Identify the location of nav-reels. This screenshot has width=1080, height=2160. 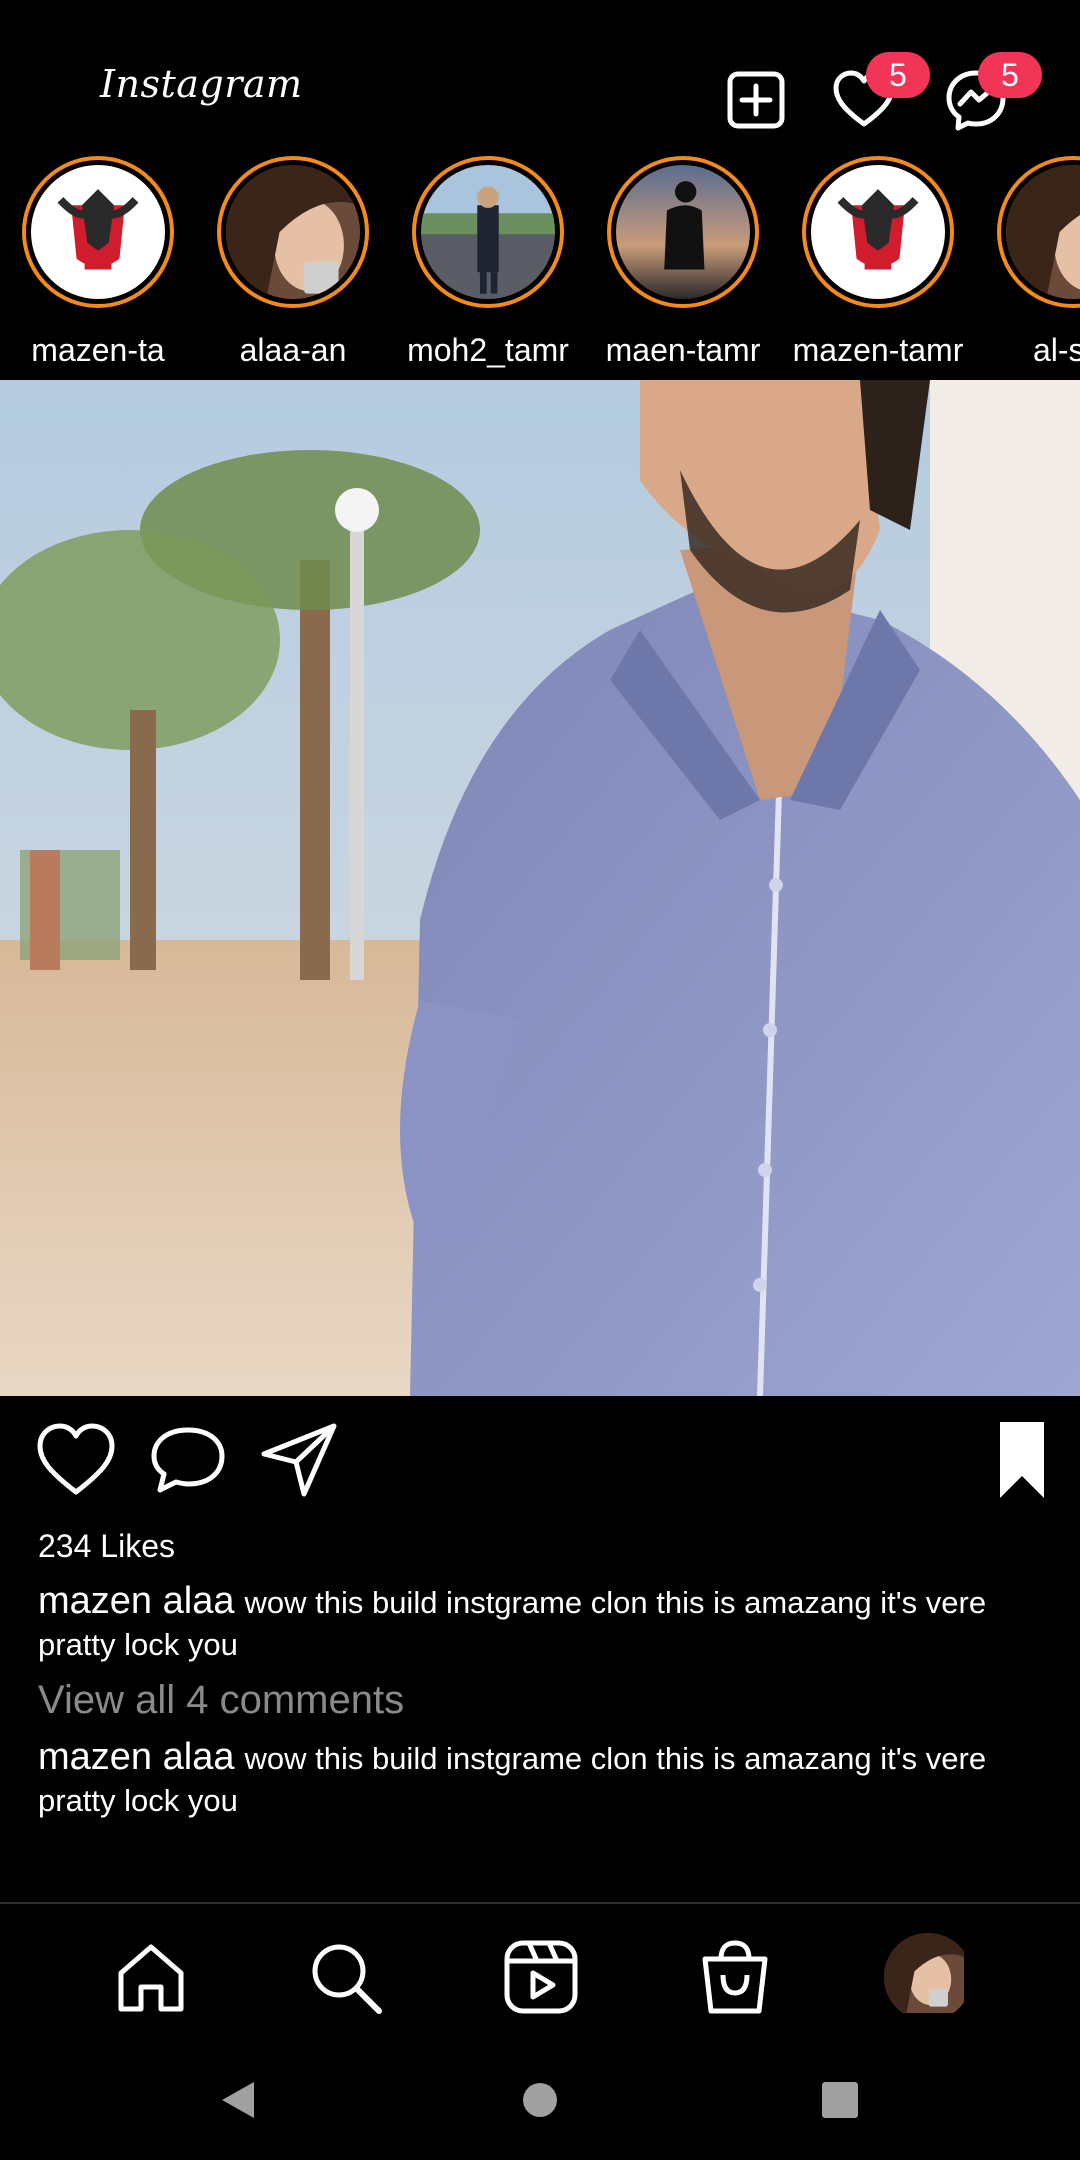
(541, 1977).